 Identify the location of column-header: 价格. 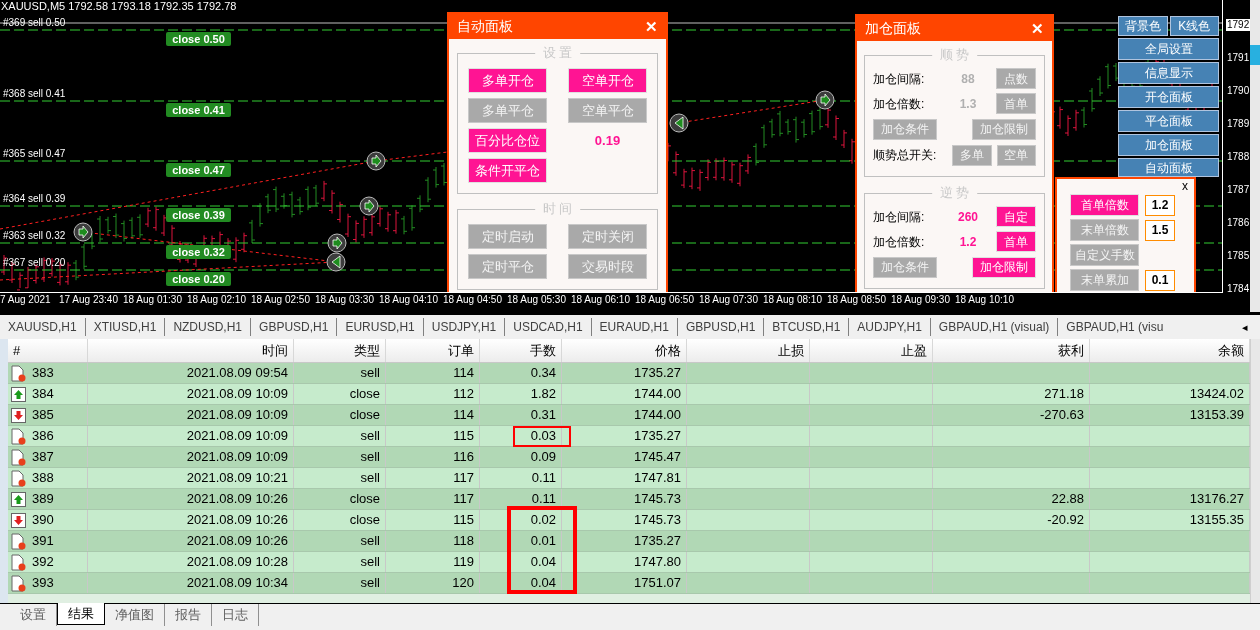
(624, 350).